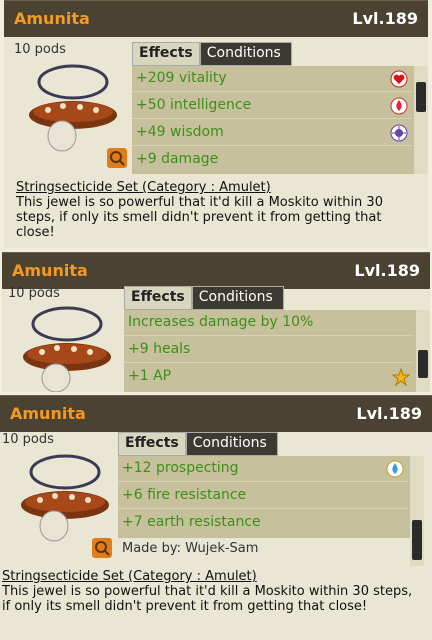 This screenshot has height=640, width=432. Describe the element at coordinates (269, 350) in the screenshot. I see `effect-row: +9 heals` at that location.